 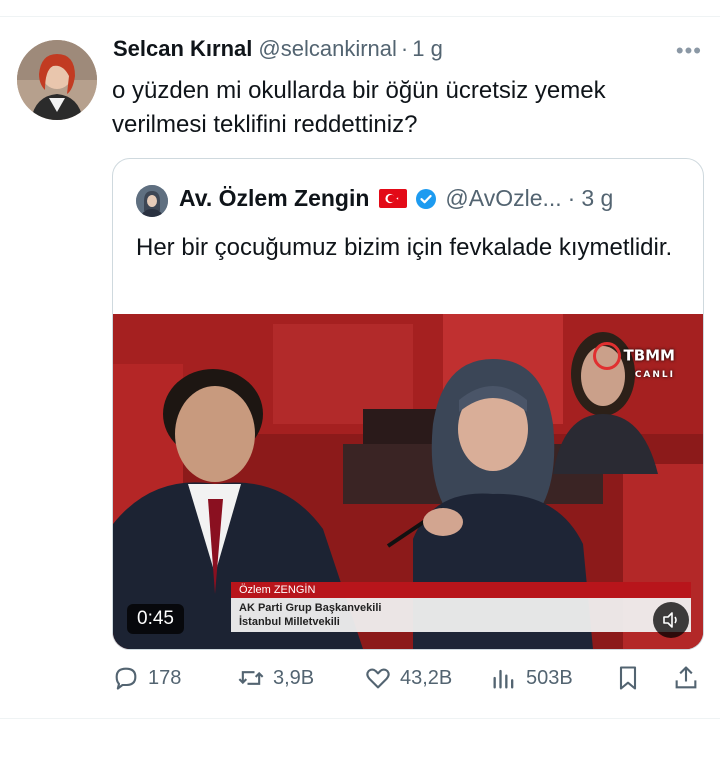 What do you see at coordinates (294, 677) in the screenshot?
I see `retweet-count: 3,9B` at bounding box center [294, 677].